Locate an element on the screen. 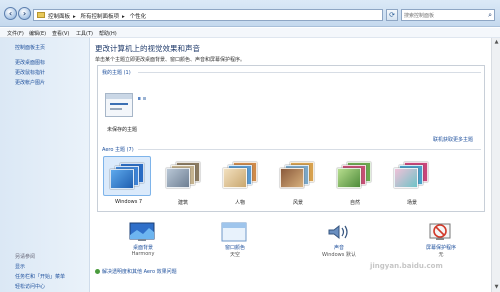  theme-landscapes is located at coordinates (298, 176).